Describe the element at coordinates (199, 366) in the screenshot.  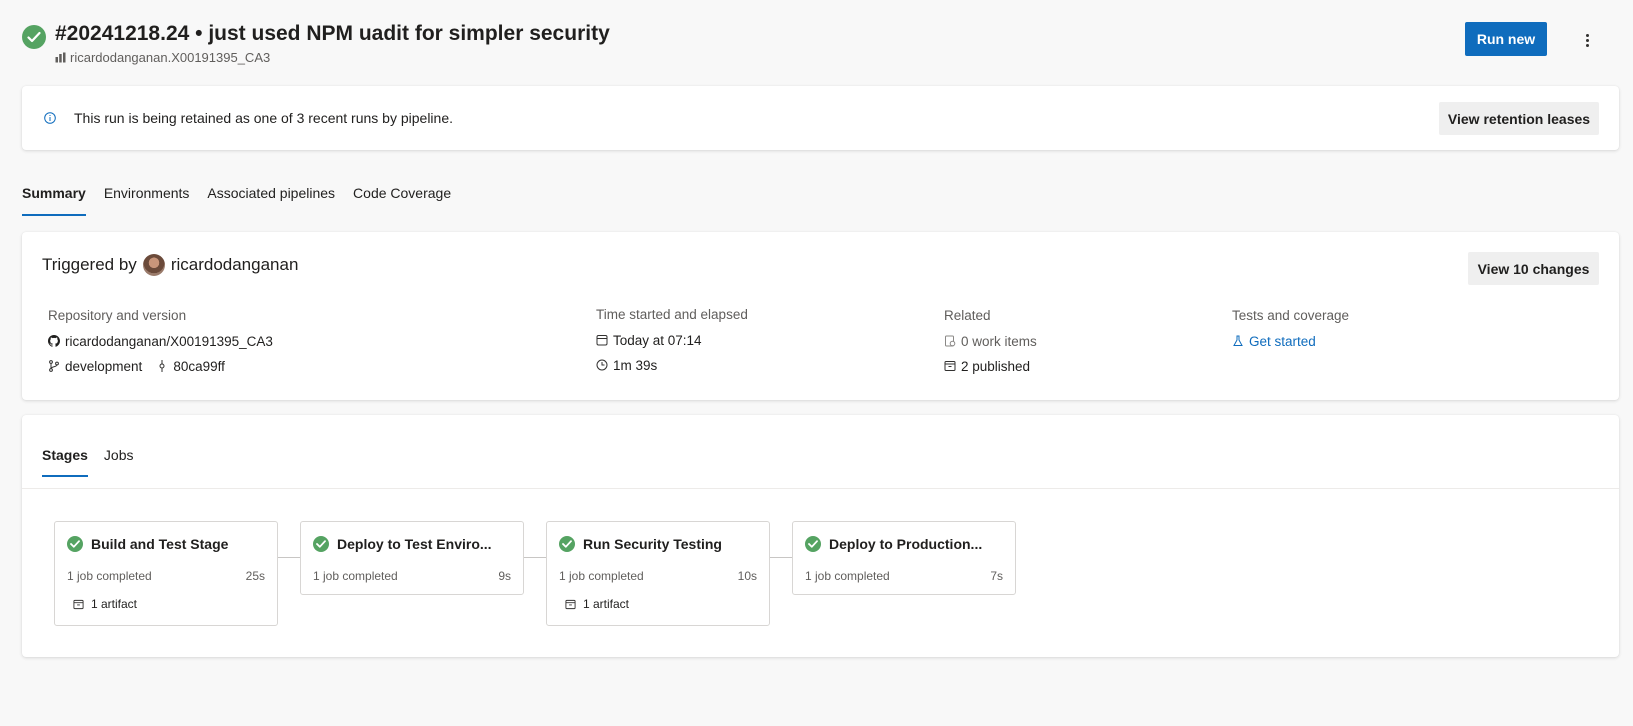
I see `commit-id: 80ca99ff` at that location.